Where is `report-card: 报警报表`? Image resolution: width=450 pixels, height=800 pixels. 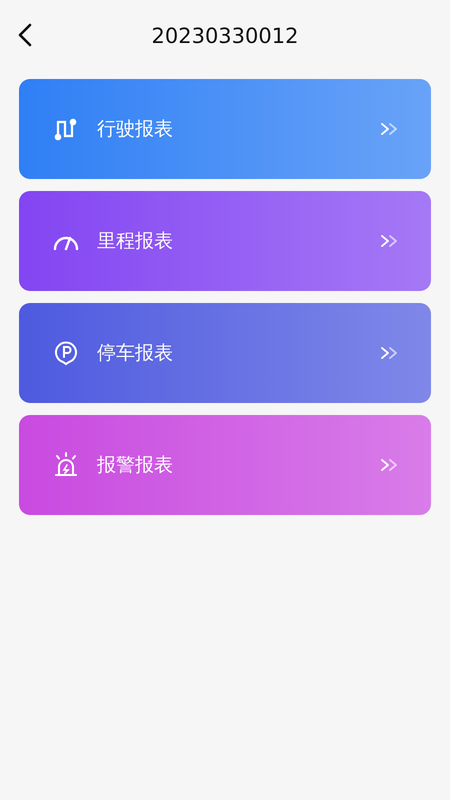 report-card: 报警报表 is located at coordinates (225, 465).